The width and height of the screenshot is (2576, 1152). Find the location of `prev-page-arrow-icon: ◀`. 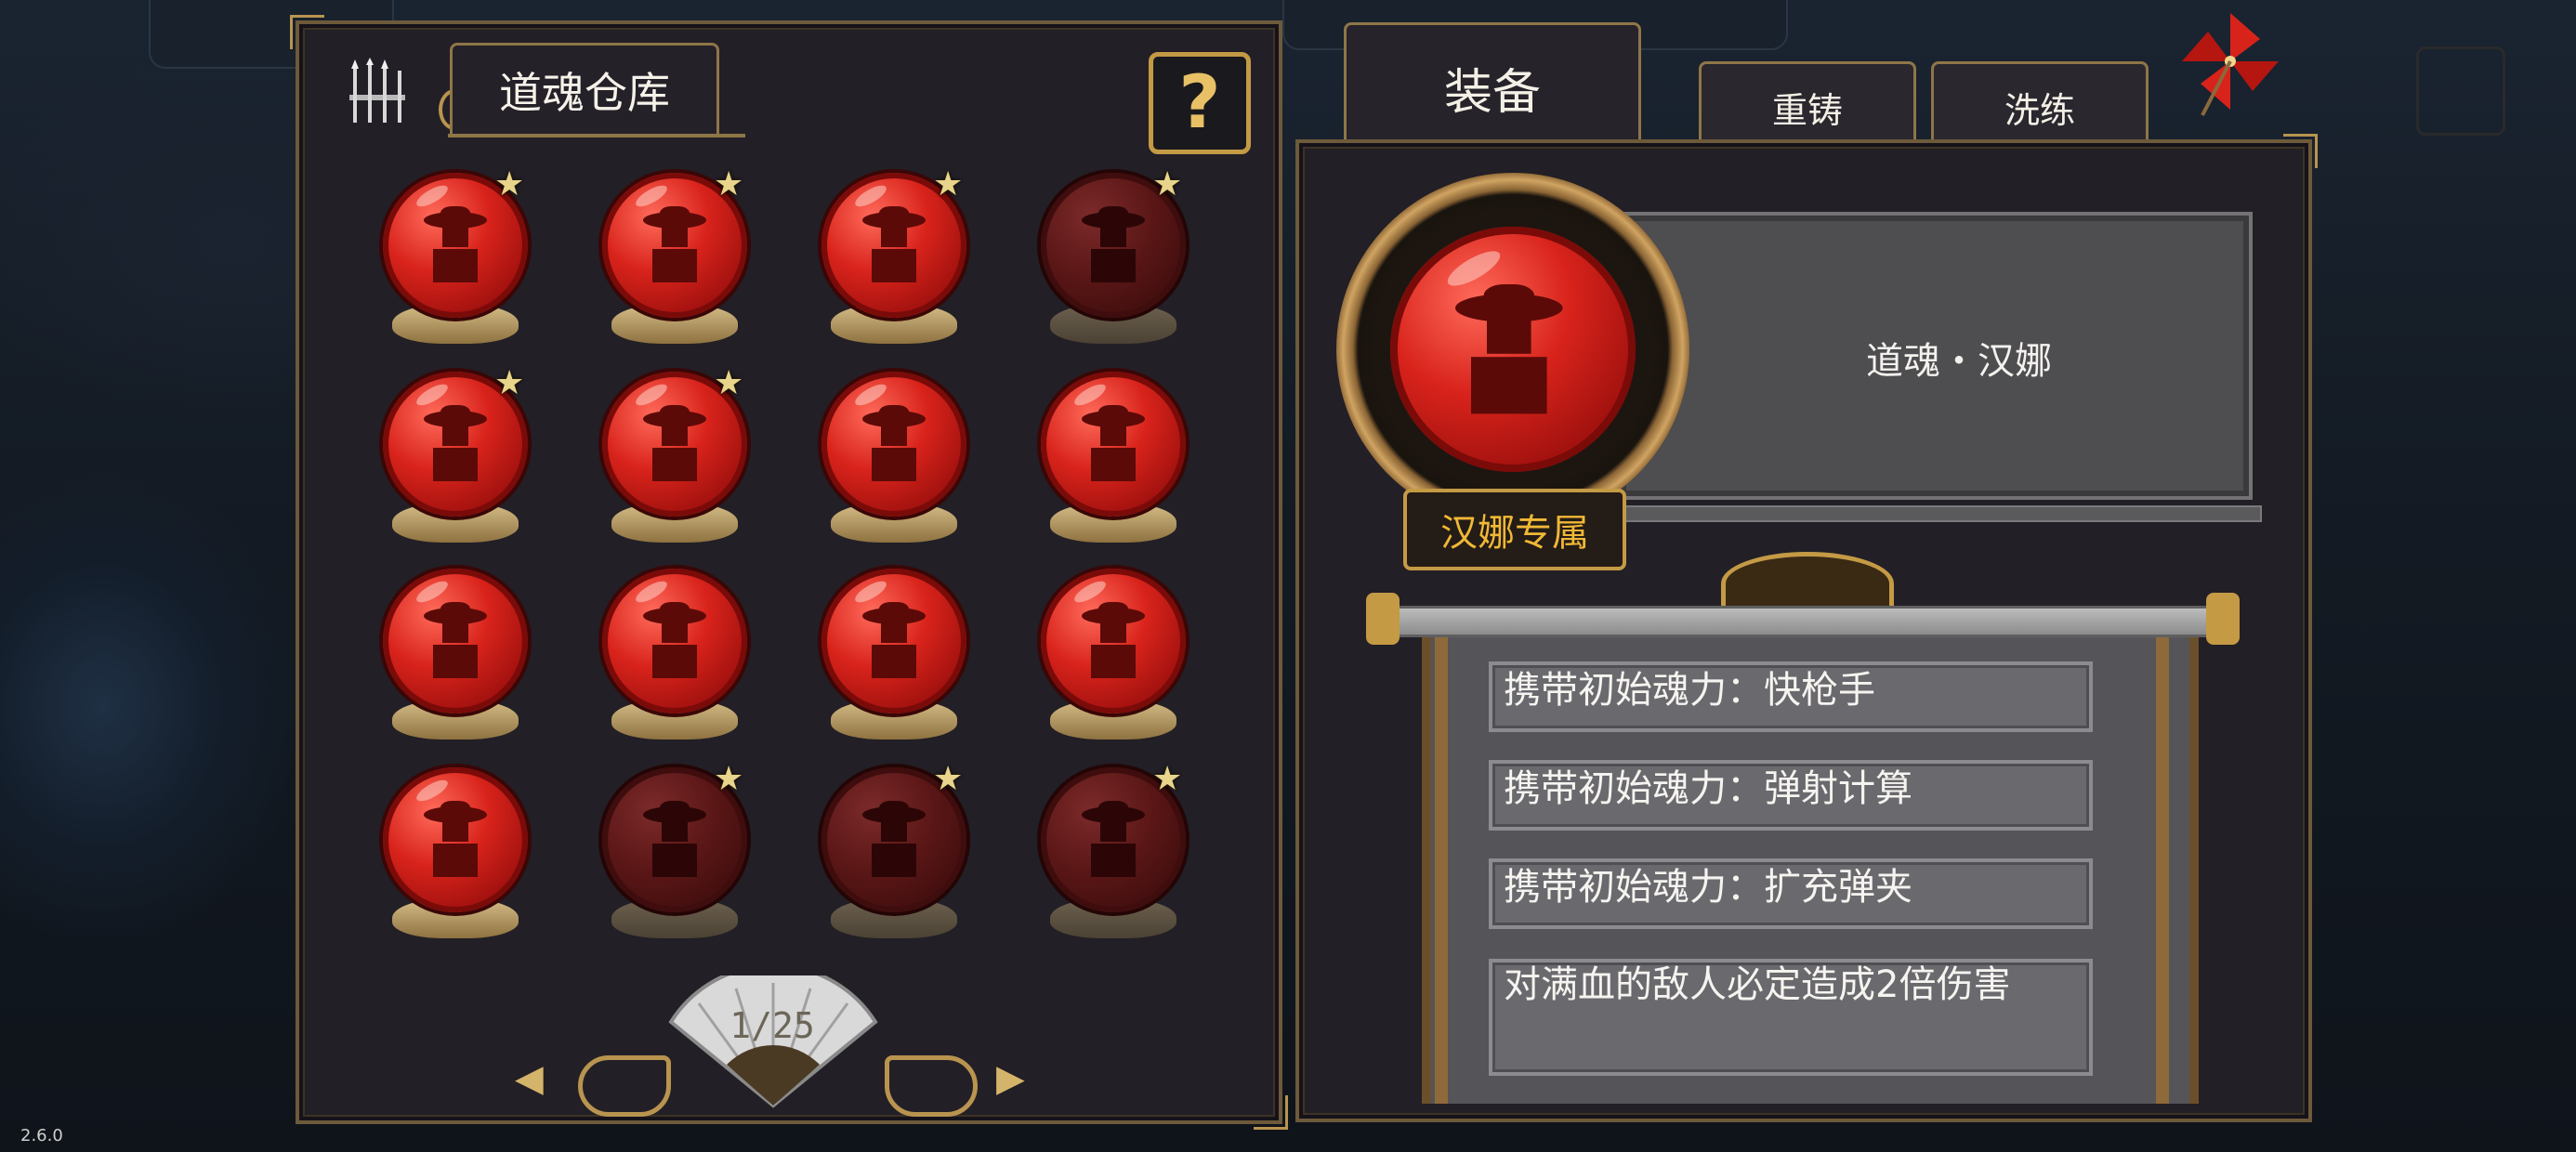

prev-page-arrow-icon: ◀ is located at coordinates (529, 1078).